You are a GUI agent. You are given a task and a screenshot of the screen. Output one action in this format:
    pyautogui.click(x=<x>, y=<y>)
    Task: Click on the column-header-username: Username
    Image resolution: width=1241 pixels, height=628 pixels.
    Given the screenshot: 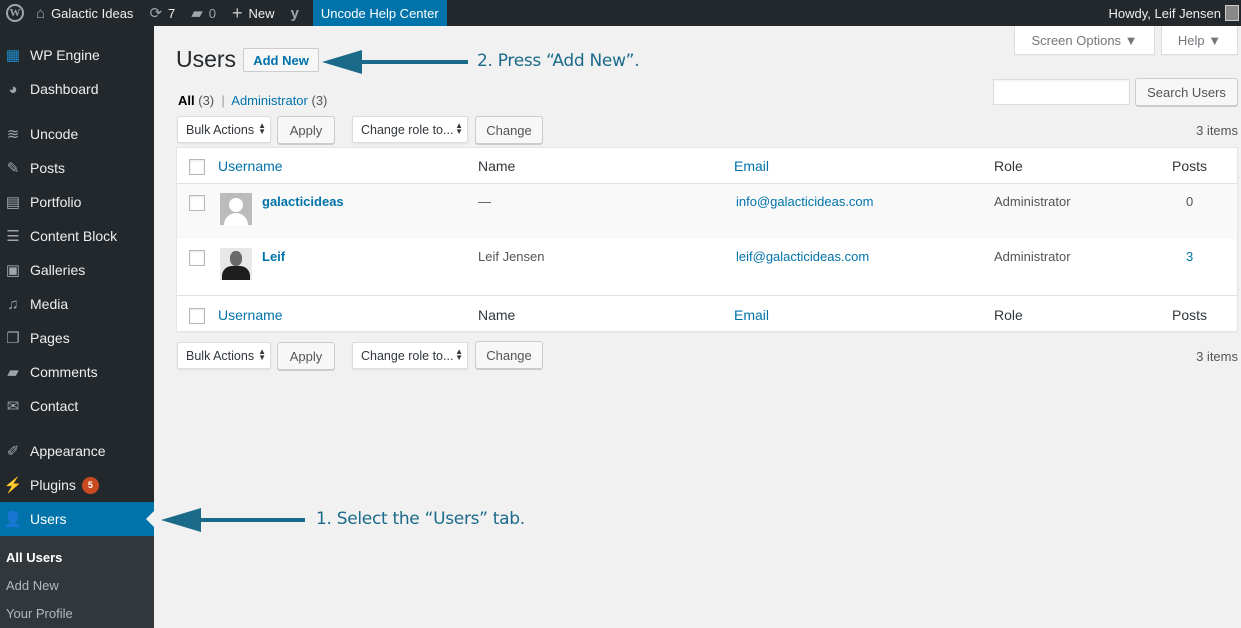 What is the action you would take?
    pyautogui.click(x=250, y=166)
    